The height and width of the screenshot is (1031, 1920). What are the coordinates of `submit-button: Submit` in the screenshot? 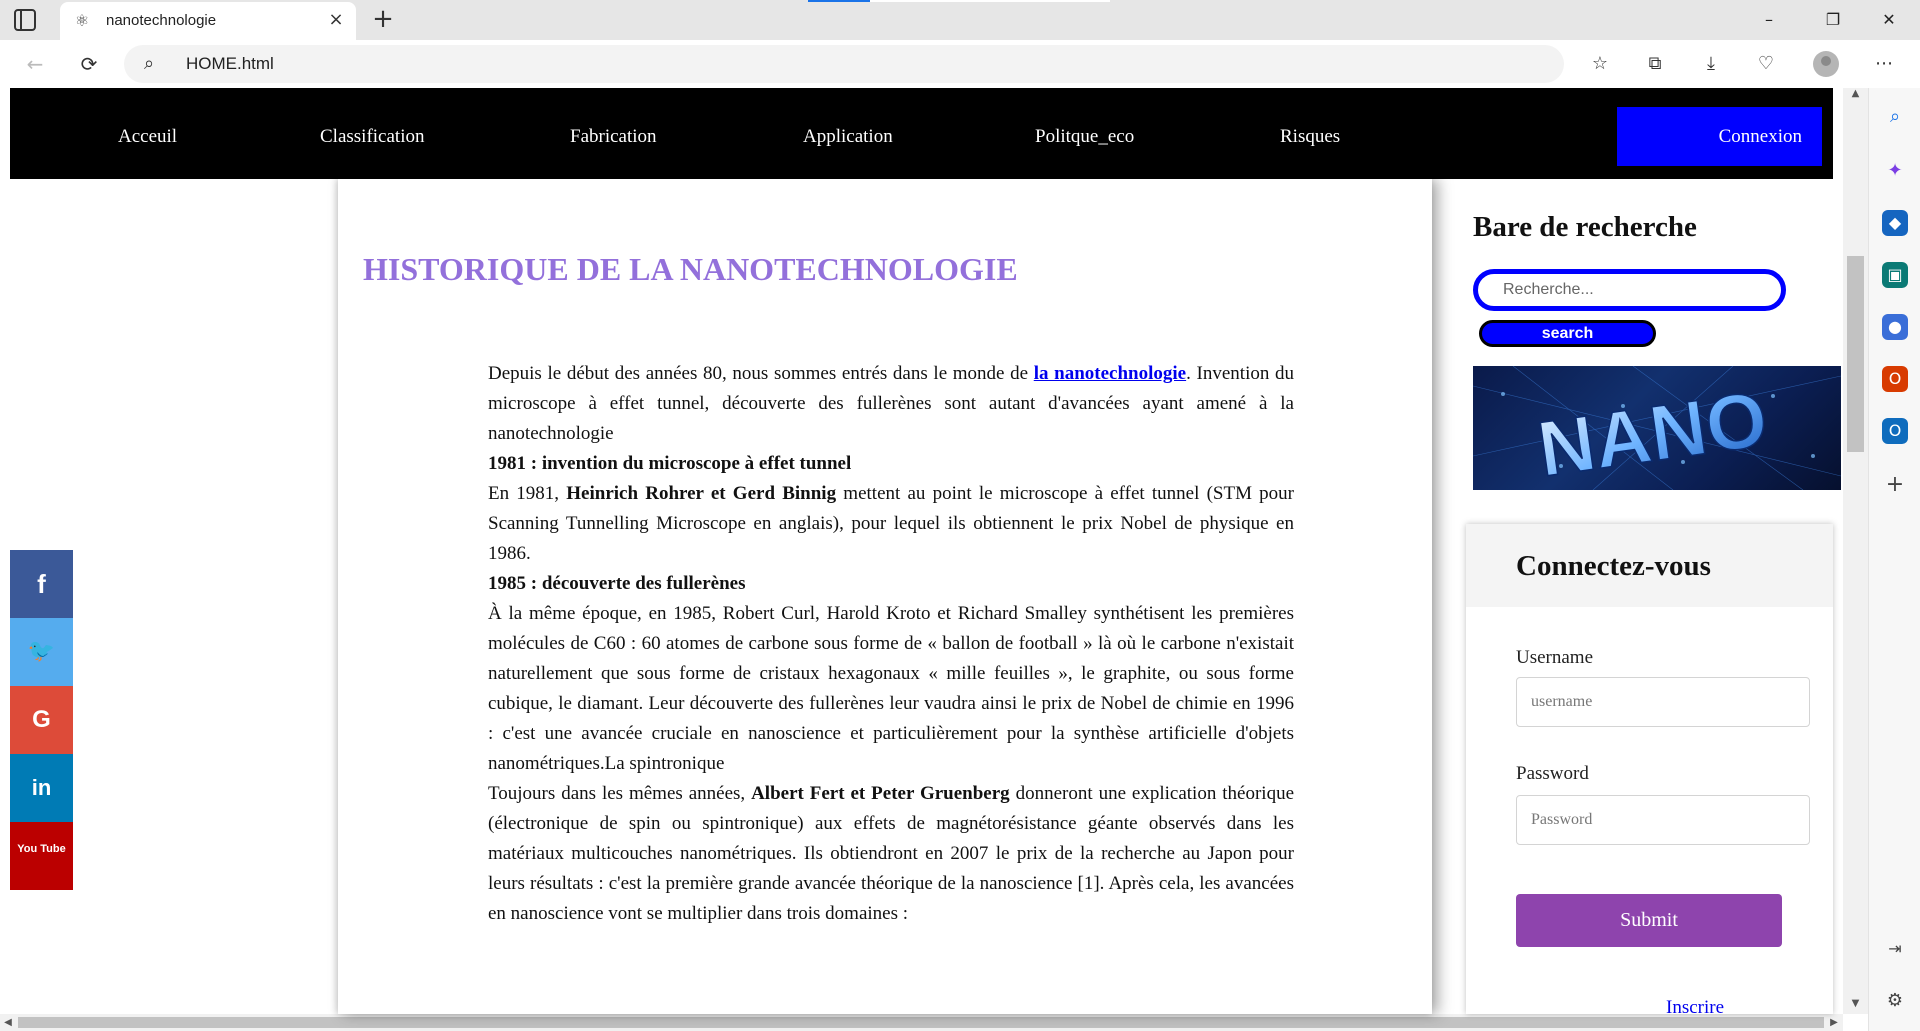 It's located at (1649, 920).